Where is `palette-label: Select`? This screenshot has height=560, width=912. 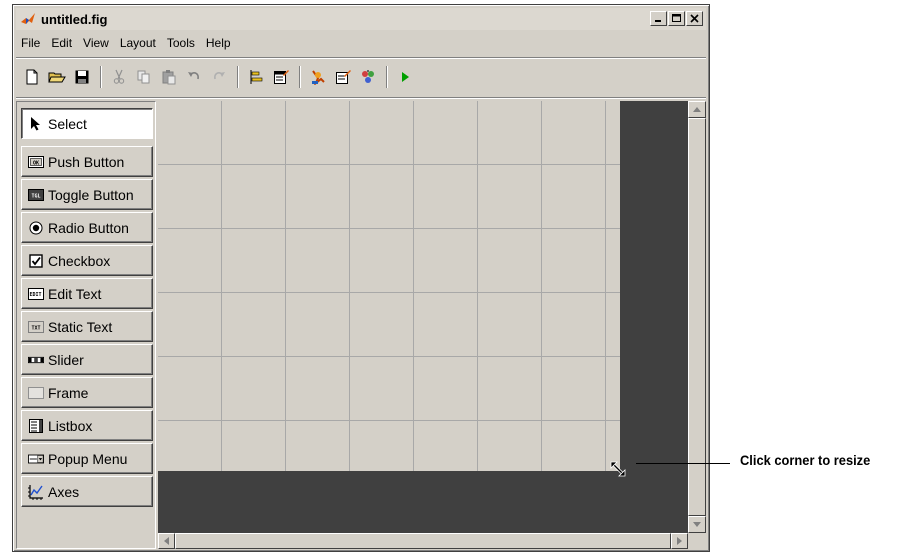
palette-label: Select is located at coordinates (67, 123).